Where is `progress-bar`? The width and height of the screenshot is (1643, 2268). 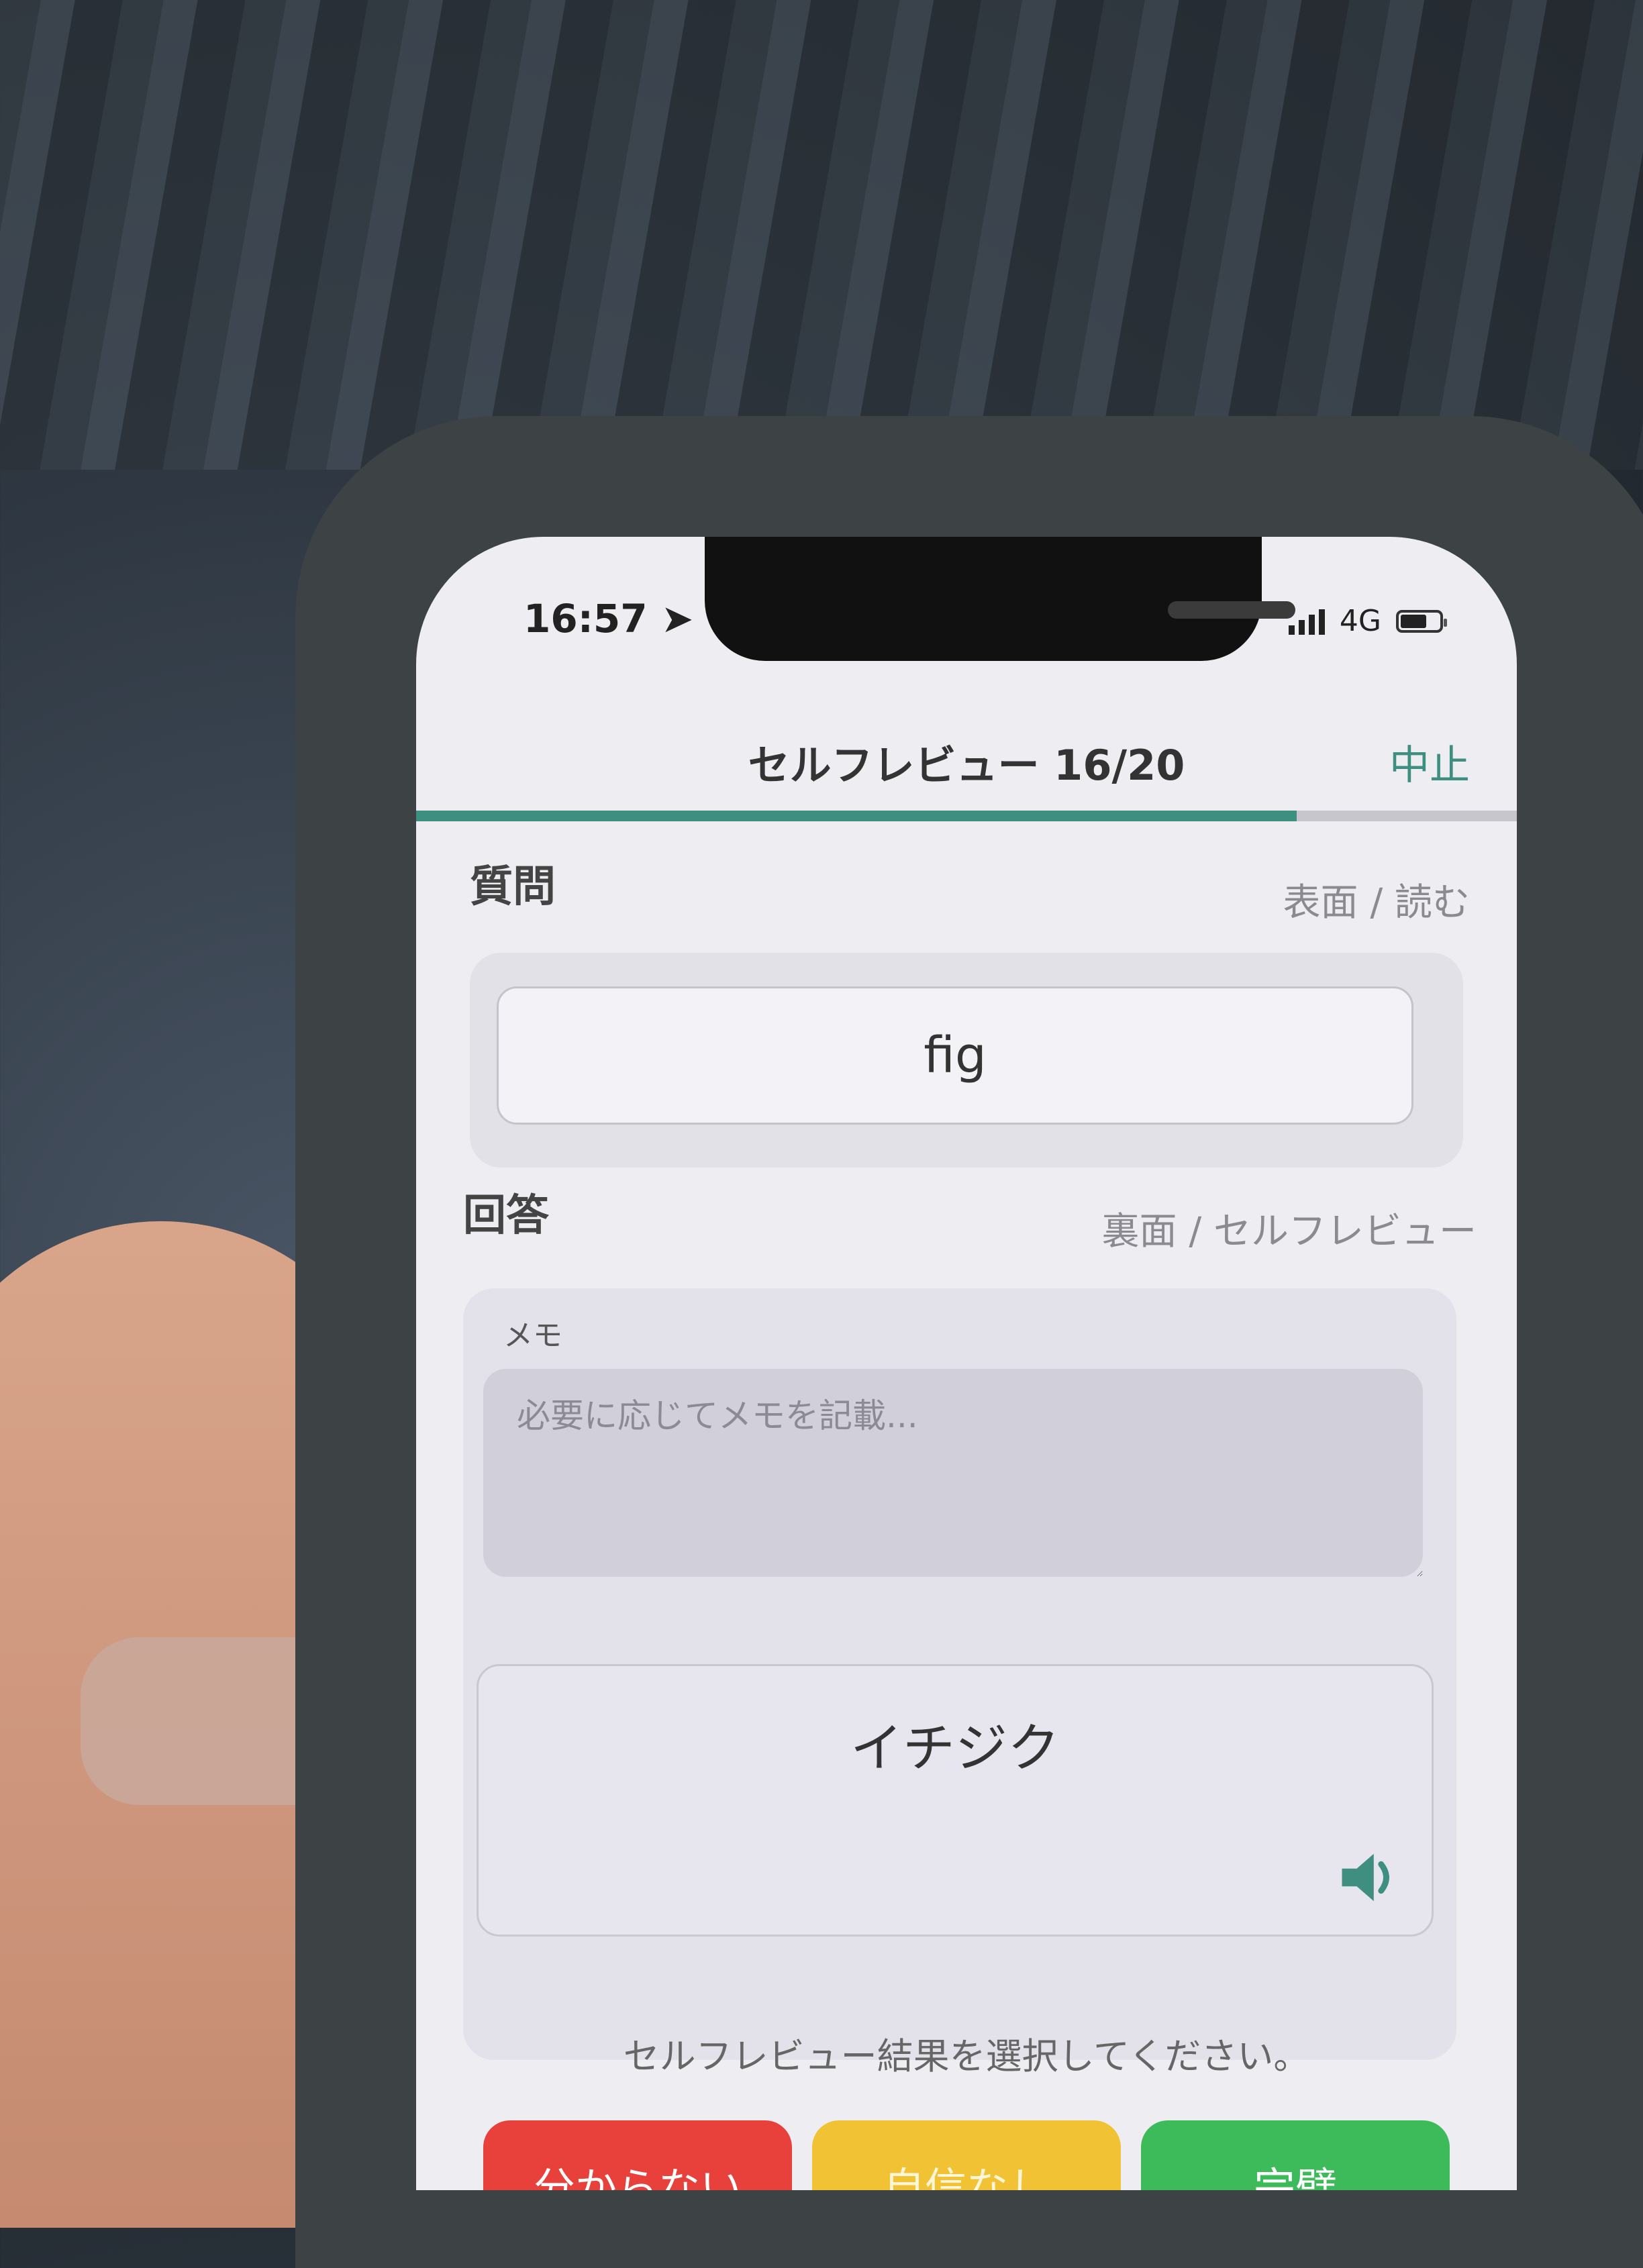
progress-bar is located at coordinates (966, 816).